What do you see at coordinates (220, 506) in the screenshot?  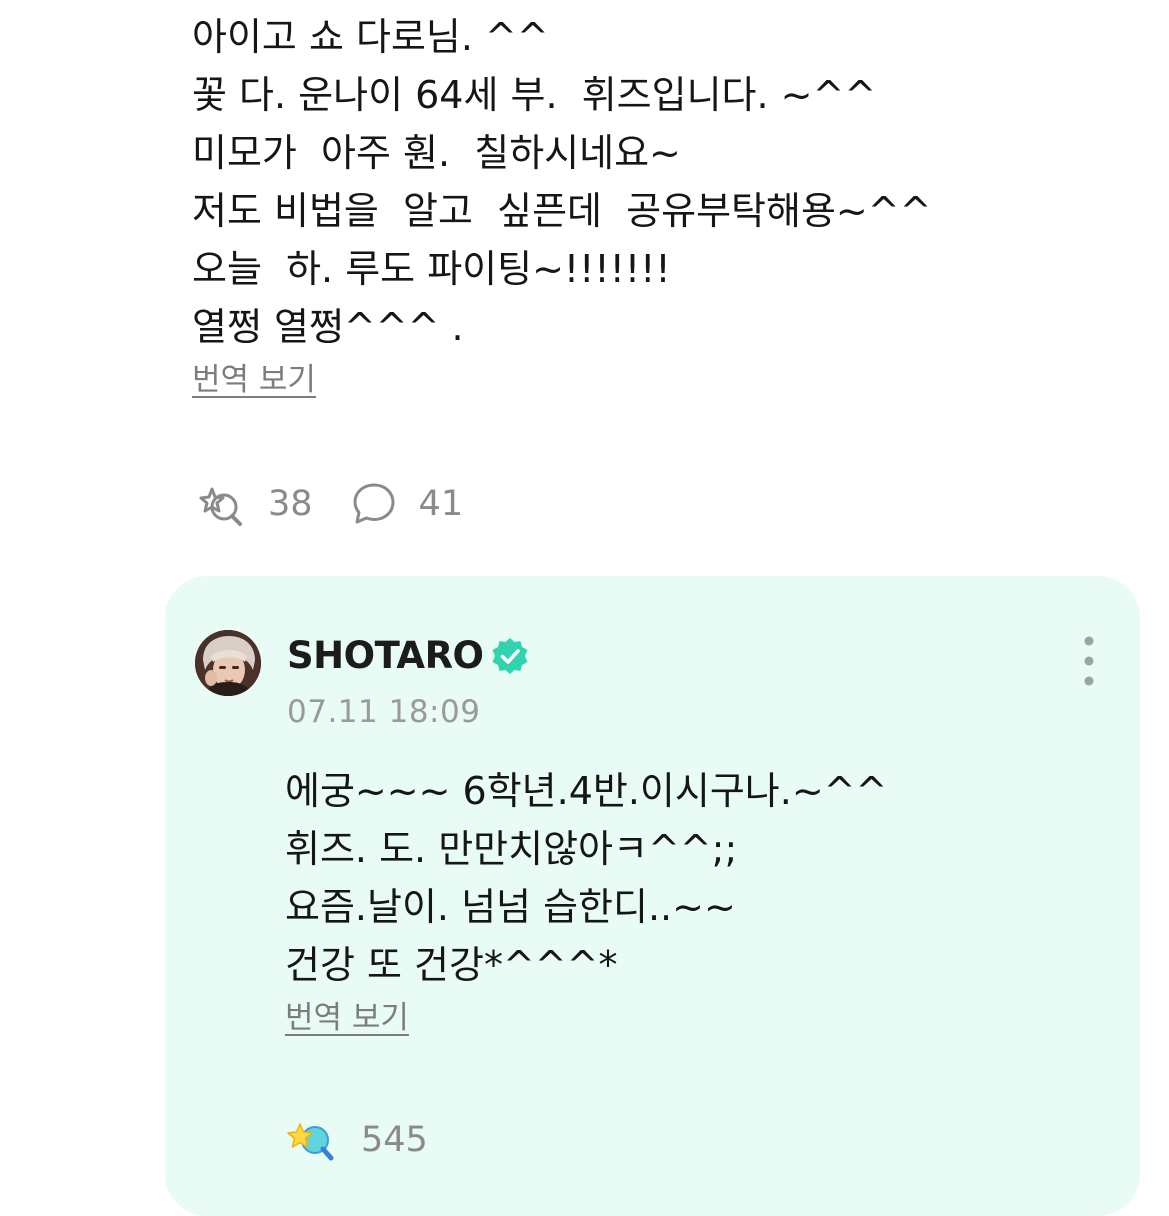 I see `sparkle-like-icon` at bounding box center [220, 506].